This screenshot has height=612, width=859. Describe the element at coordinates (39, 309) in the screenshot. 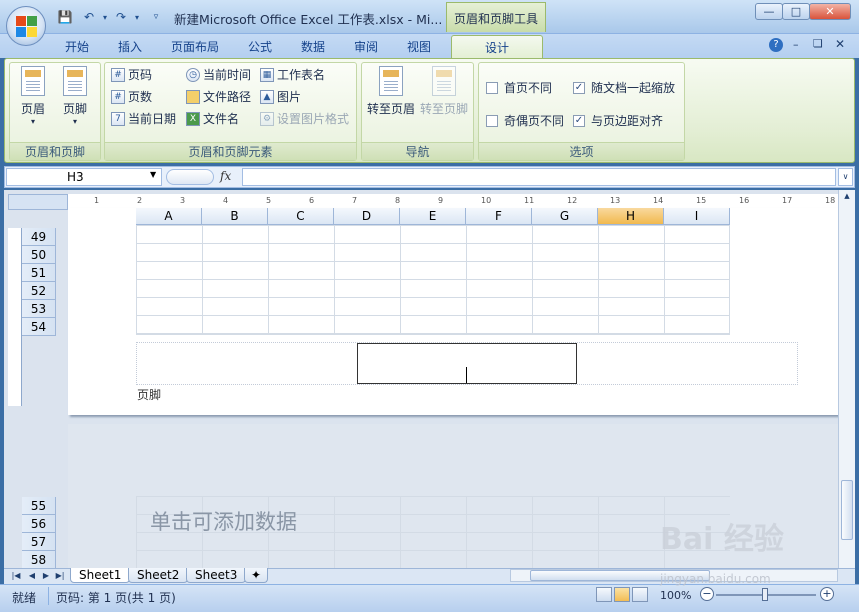

I see `row-header-53: 53` at that location.